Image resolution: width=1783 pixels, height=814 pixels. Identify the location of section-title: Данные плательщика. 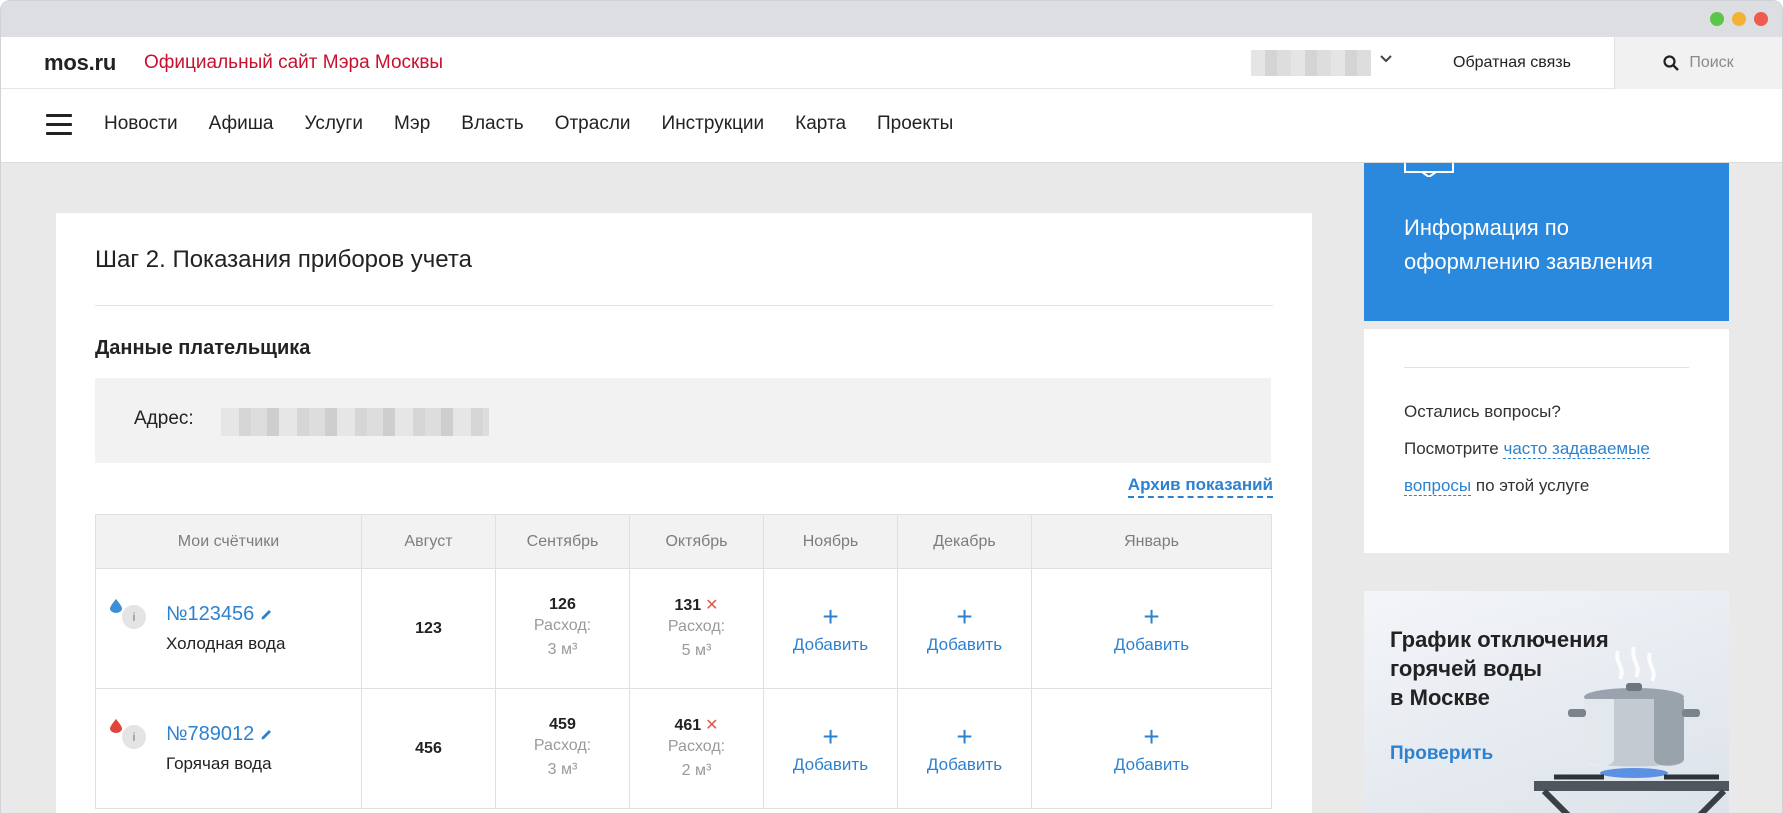
(203, 348).